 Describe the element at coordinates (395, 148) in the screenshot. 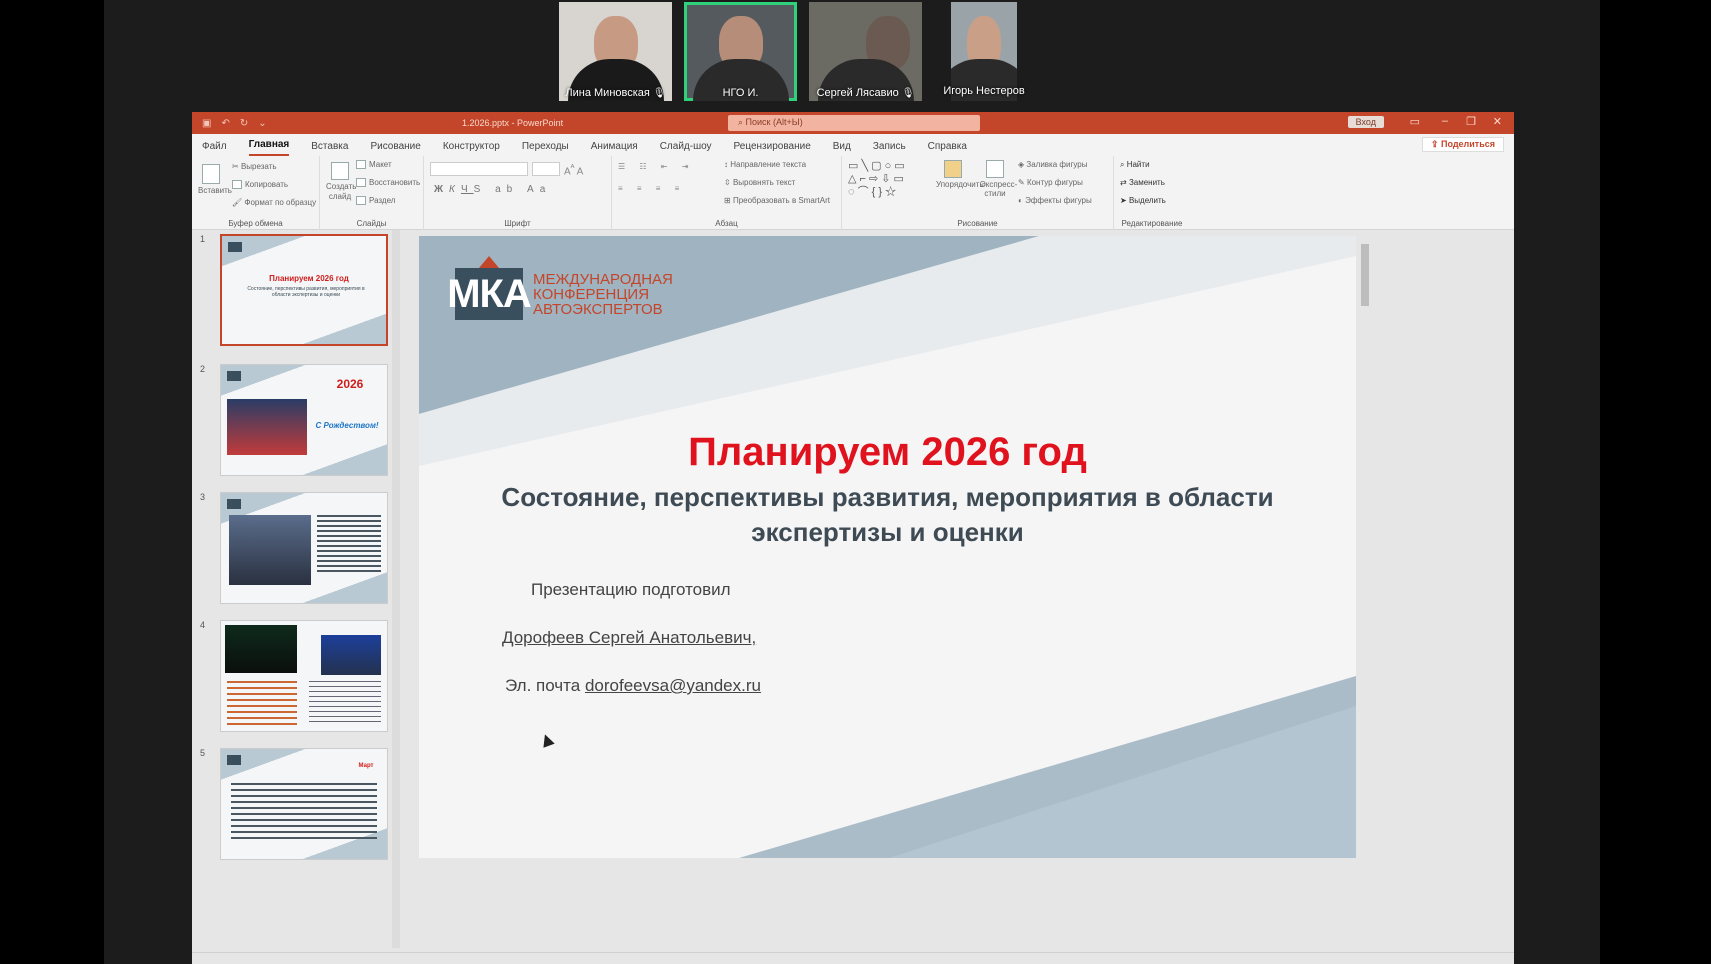

I see `tab-draw: Рисование` at that location.